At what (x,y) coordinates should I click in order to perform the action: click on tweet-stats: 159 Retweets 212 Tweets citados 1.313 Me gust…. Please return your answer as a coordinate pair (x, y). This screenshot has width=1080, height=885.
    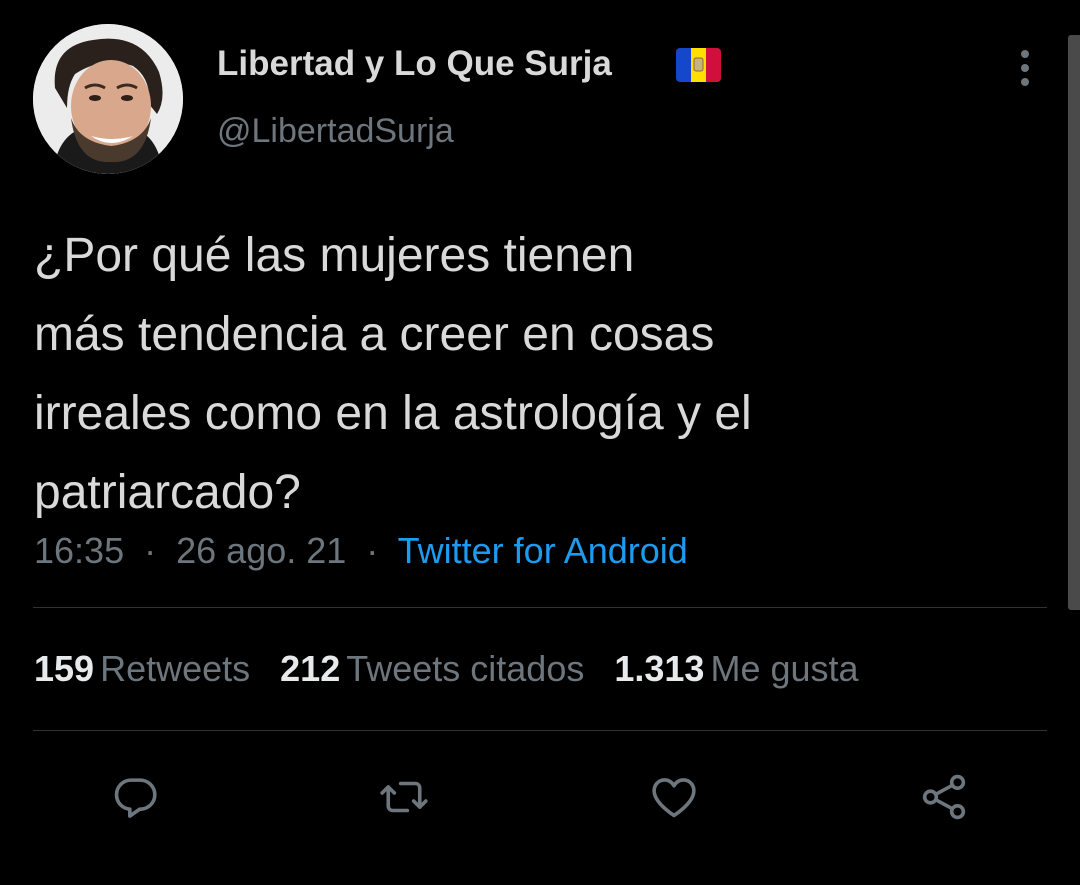
    Looking at the image, I should click on (461, 669).